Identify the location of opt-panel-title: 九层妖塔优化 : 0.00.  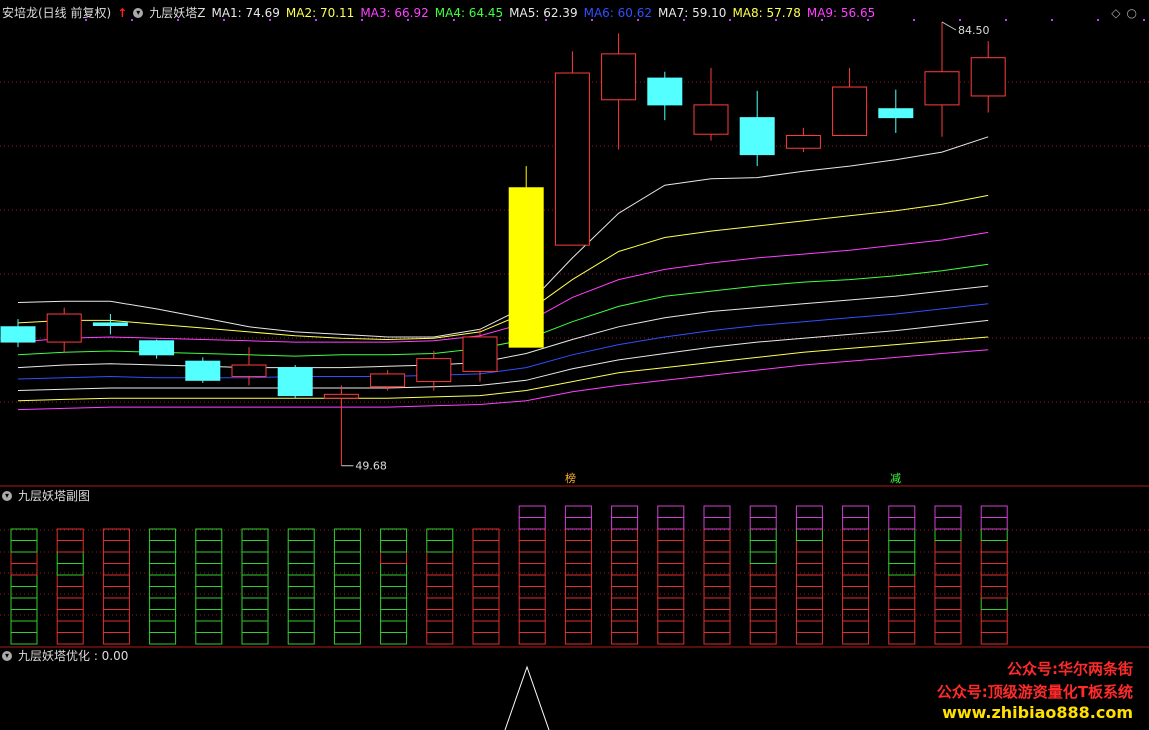
(73, 656).